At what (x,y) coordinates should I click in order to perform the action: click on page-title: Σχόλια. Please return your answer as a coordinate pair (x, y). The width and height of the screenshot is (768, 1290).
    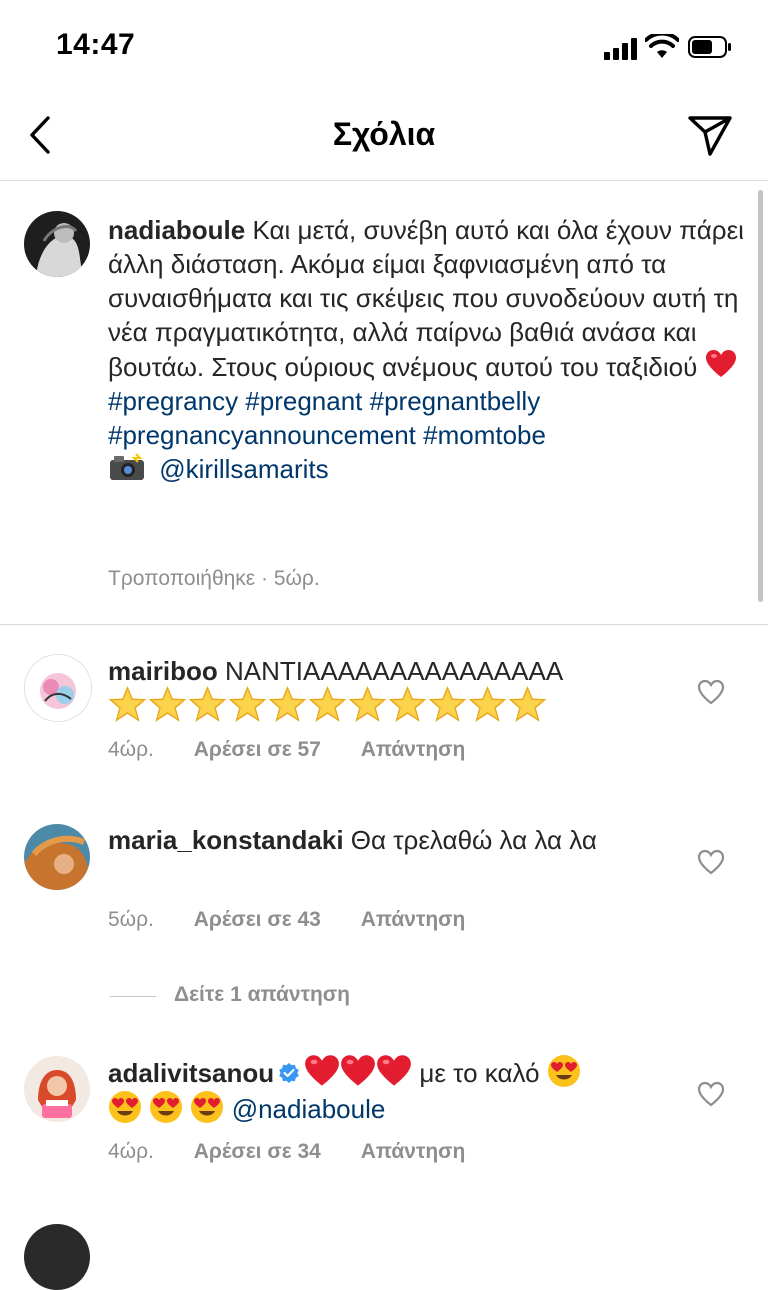
    Looking at the image, I should click on (384, 134).